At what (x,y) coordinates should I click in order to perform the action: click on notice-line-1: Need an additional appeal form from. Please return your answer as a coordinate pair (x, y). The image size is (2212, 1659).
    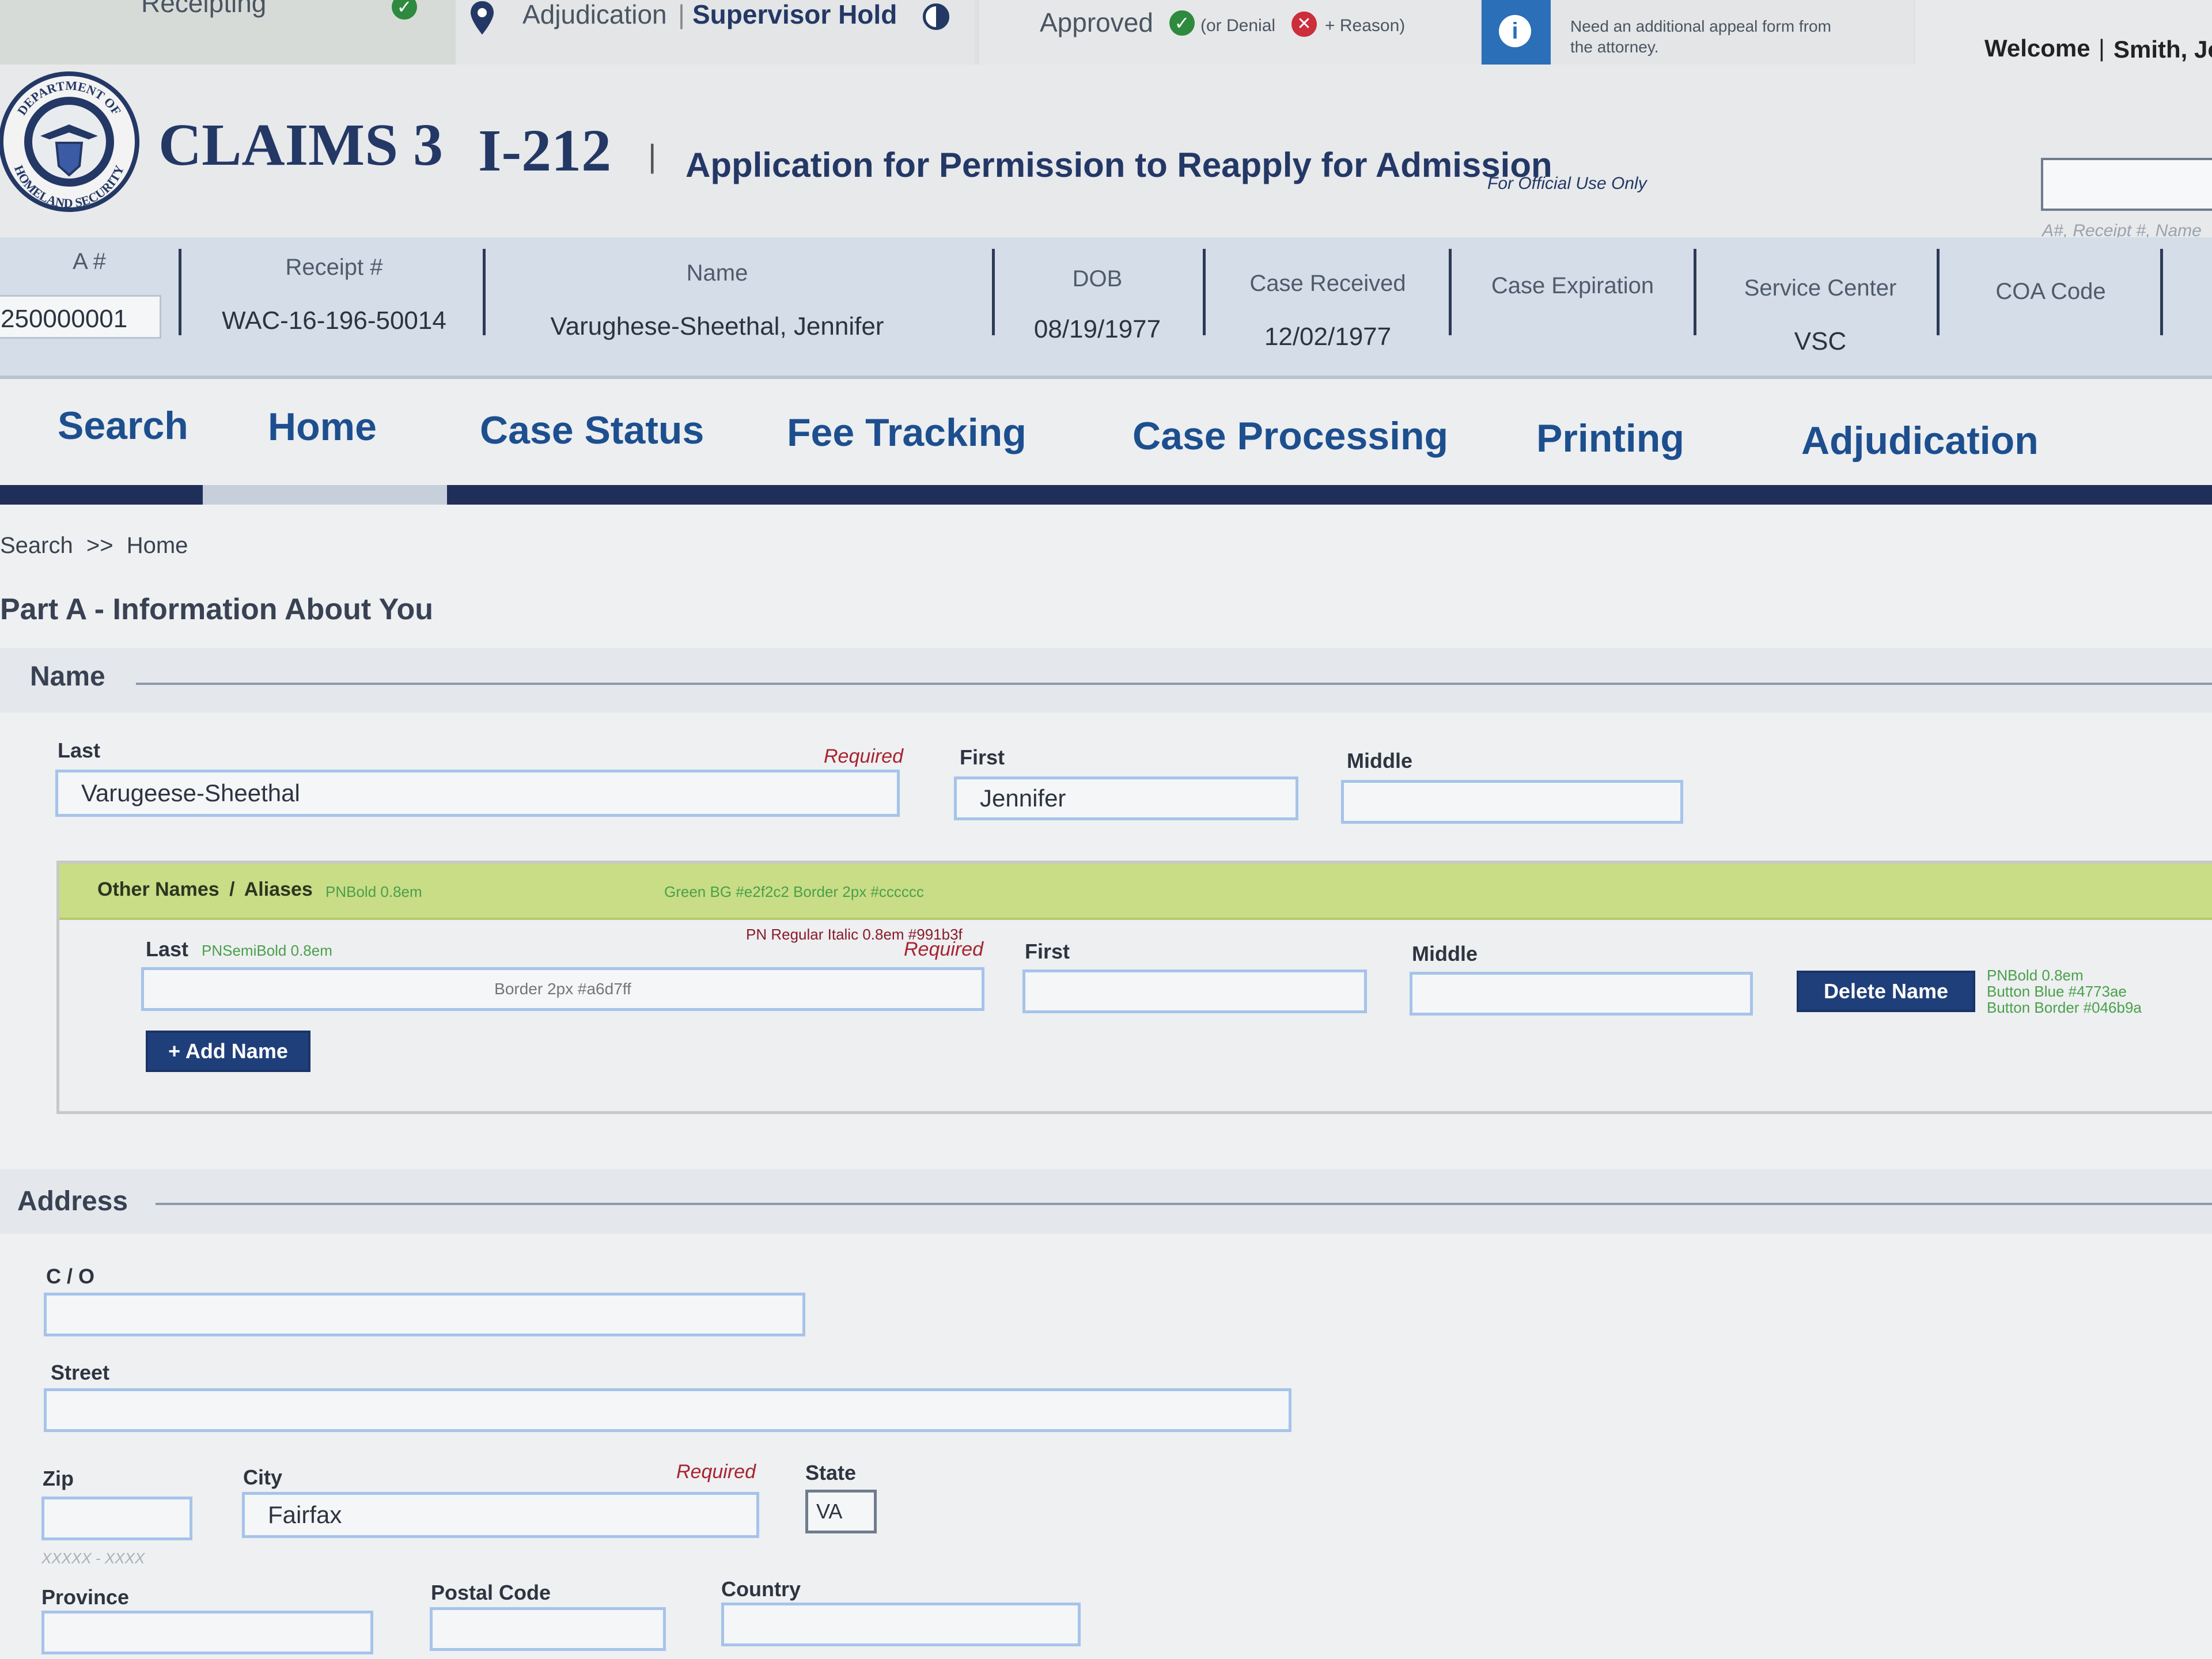
    Looking at the image, I should click on (1700, 26).